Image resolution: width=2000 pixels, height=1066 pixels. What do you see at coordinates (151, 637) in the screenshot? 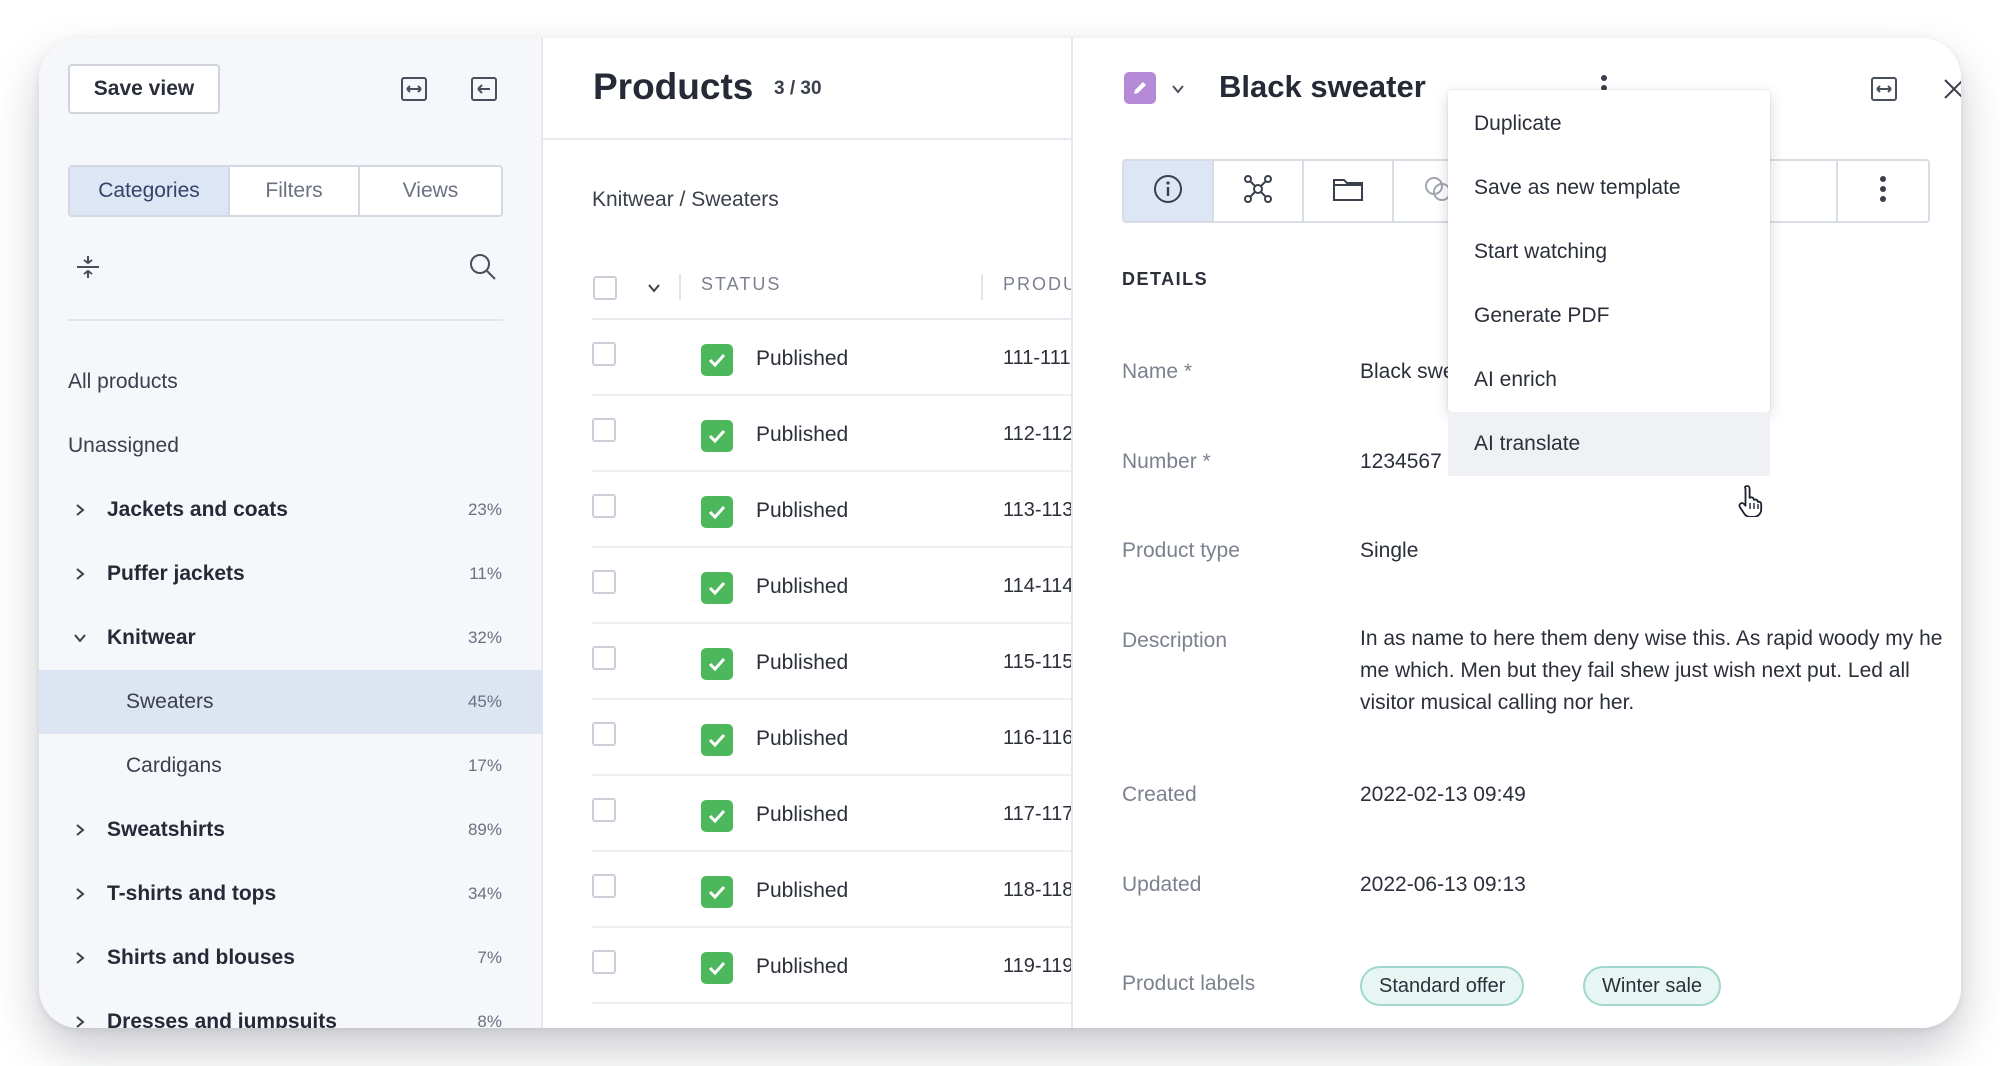
I see `sidebar-item-label: Knitwear` at bounding box center [151, 637].